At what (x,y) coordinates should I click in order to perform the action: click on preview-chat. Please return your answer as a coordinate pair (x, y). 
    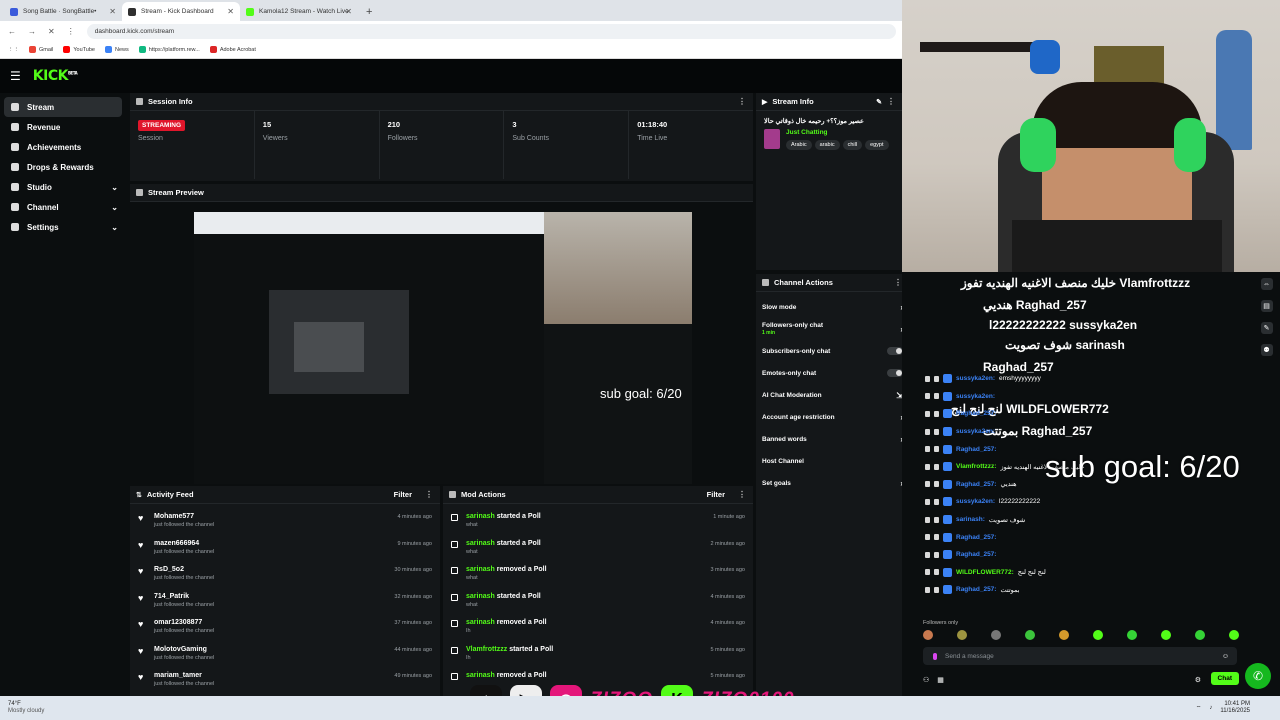
    Looking at the image, I should click on (618, 404).